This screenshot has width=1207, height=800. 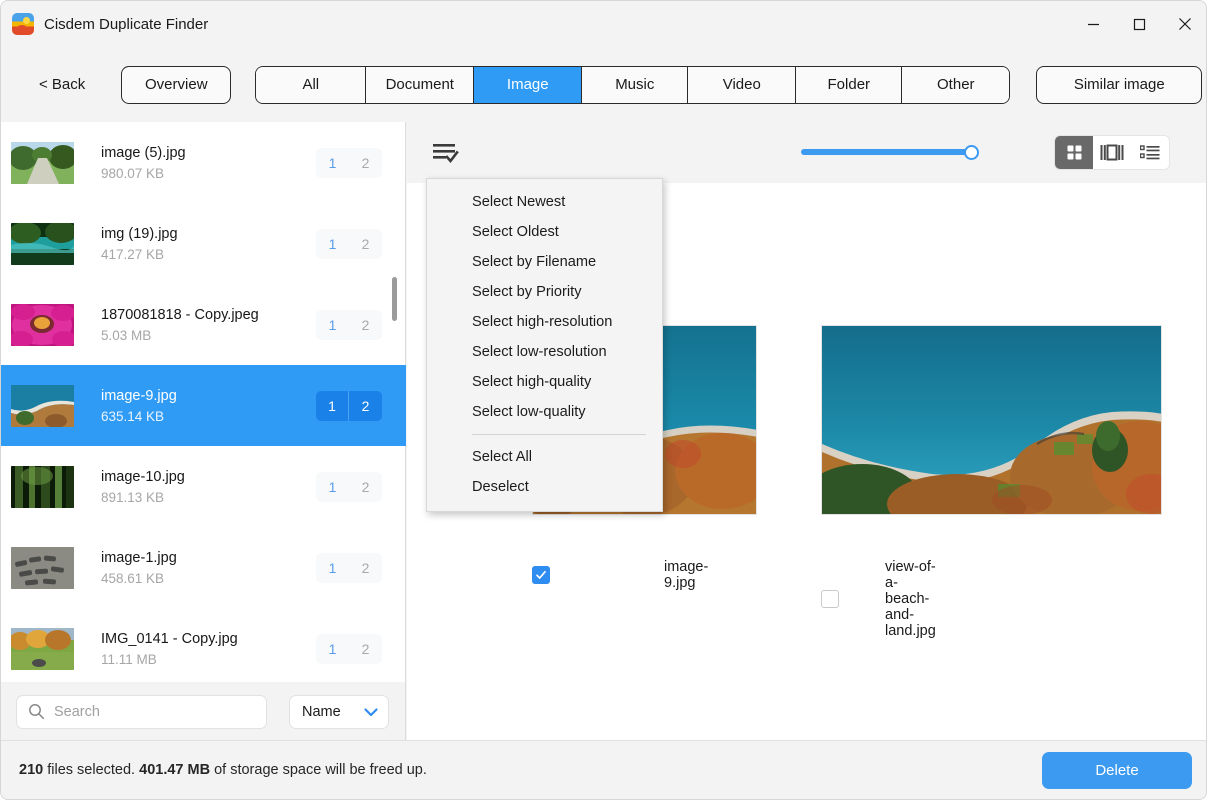 I want to click on status-tail-text: of storage space will be freed up., so click(x=320, y=770).